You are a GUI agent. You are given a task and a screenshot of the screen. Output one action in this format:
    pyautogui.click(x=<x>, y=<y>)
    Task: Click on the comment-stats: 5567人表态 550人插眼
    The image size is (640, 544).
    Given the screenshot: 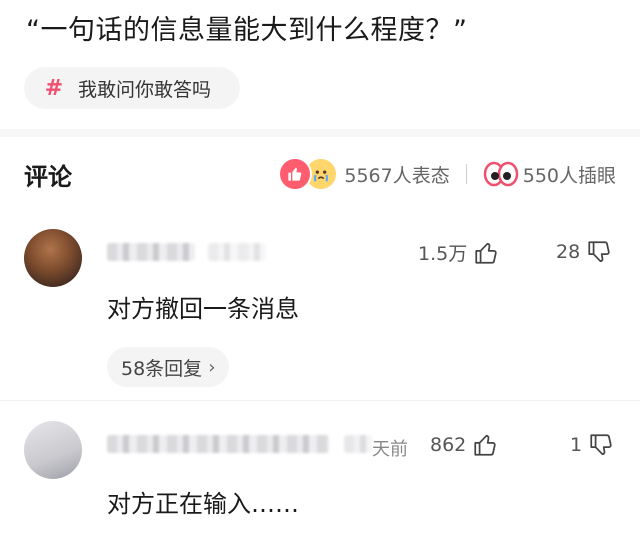 What is the action you would take?
    pyautogui.click(x=447, y=174)
    